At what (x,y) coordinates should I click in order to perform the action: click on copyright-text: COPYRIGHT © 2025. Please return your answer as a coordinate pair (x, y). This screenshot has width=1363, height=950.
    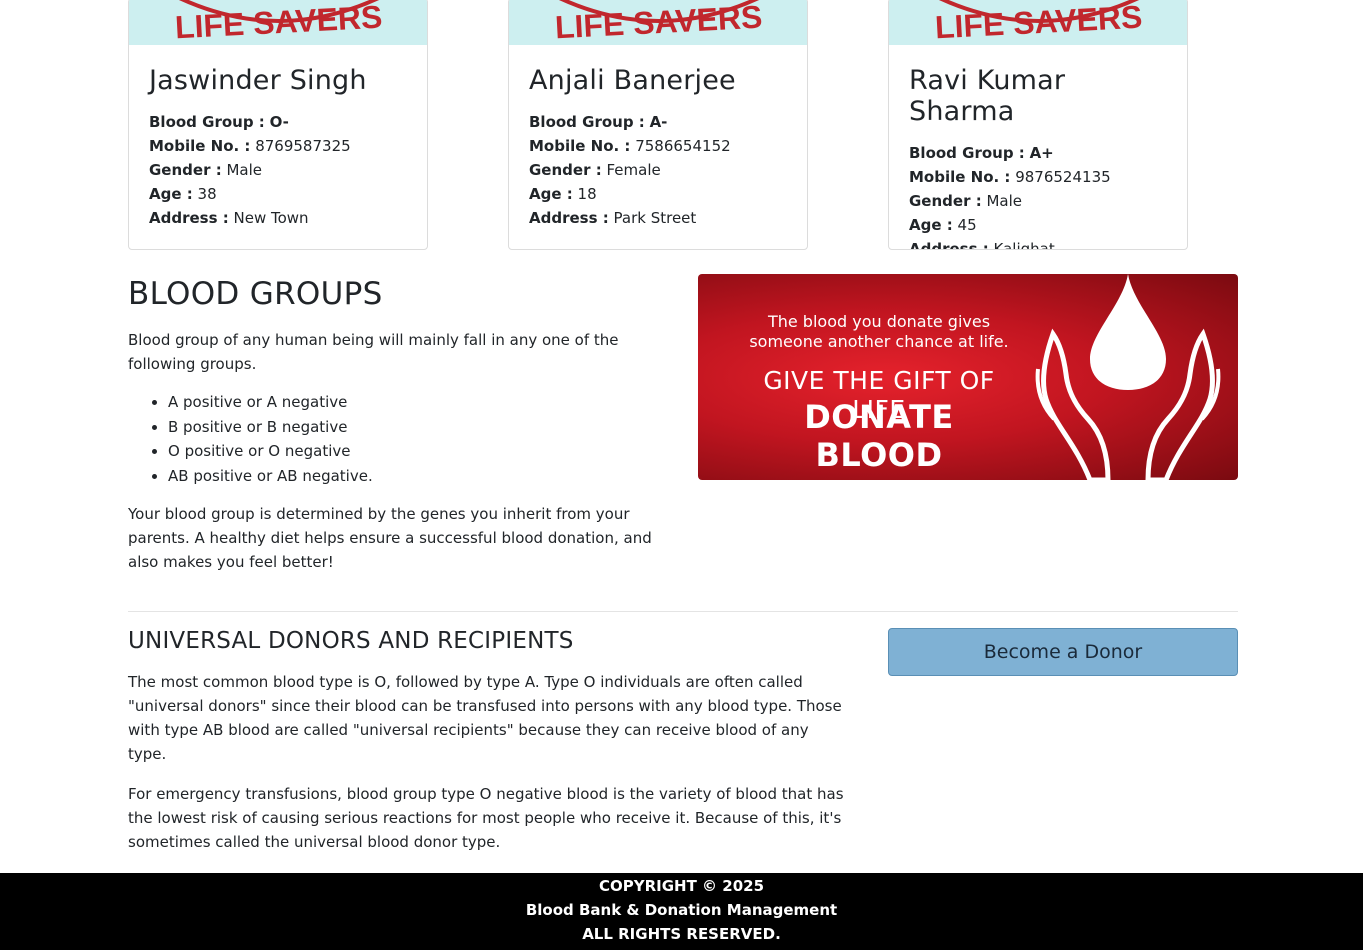
    Looking at the image, I should click on (681, 886).